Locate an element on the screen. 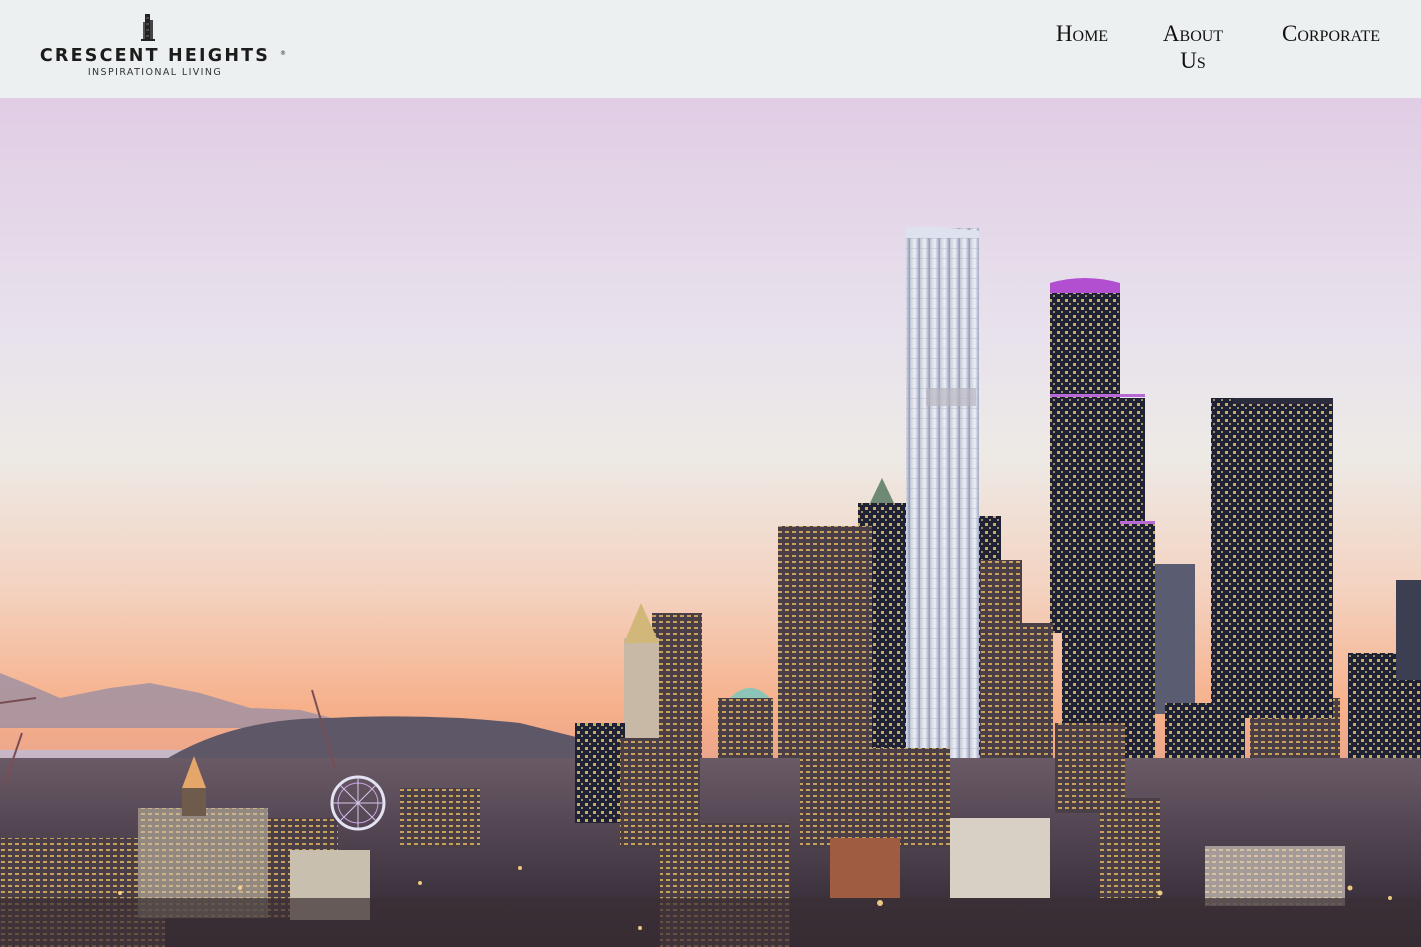 Image resolution: width=1421 pixels, height=947 pixels. nav-corporate: Corporate is located at coordinates (1331, 33).